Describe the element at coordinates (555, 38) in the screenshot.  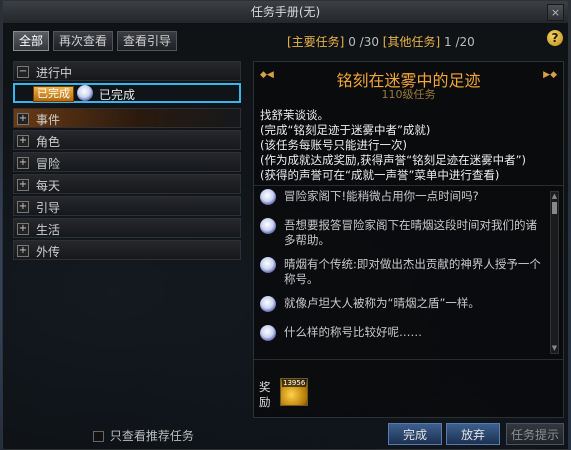
I see `help-button: ?` at that location.